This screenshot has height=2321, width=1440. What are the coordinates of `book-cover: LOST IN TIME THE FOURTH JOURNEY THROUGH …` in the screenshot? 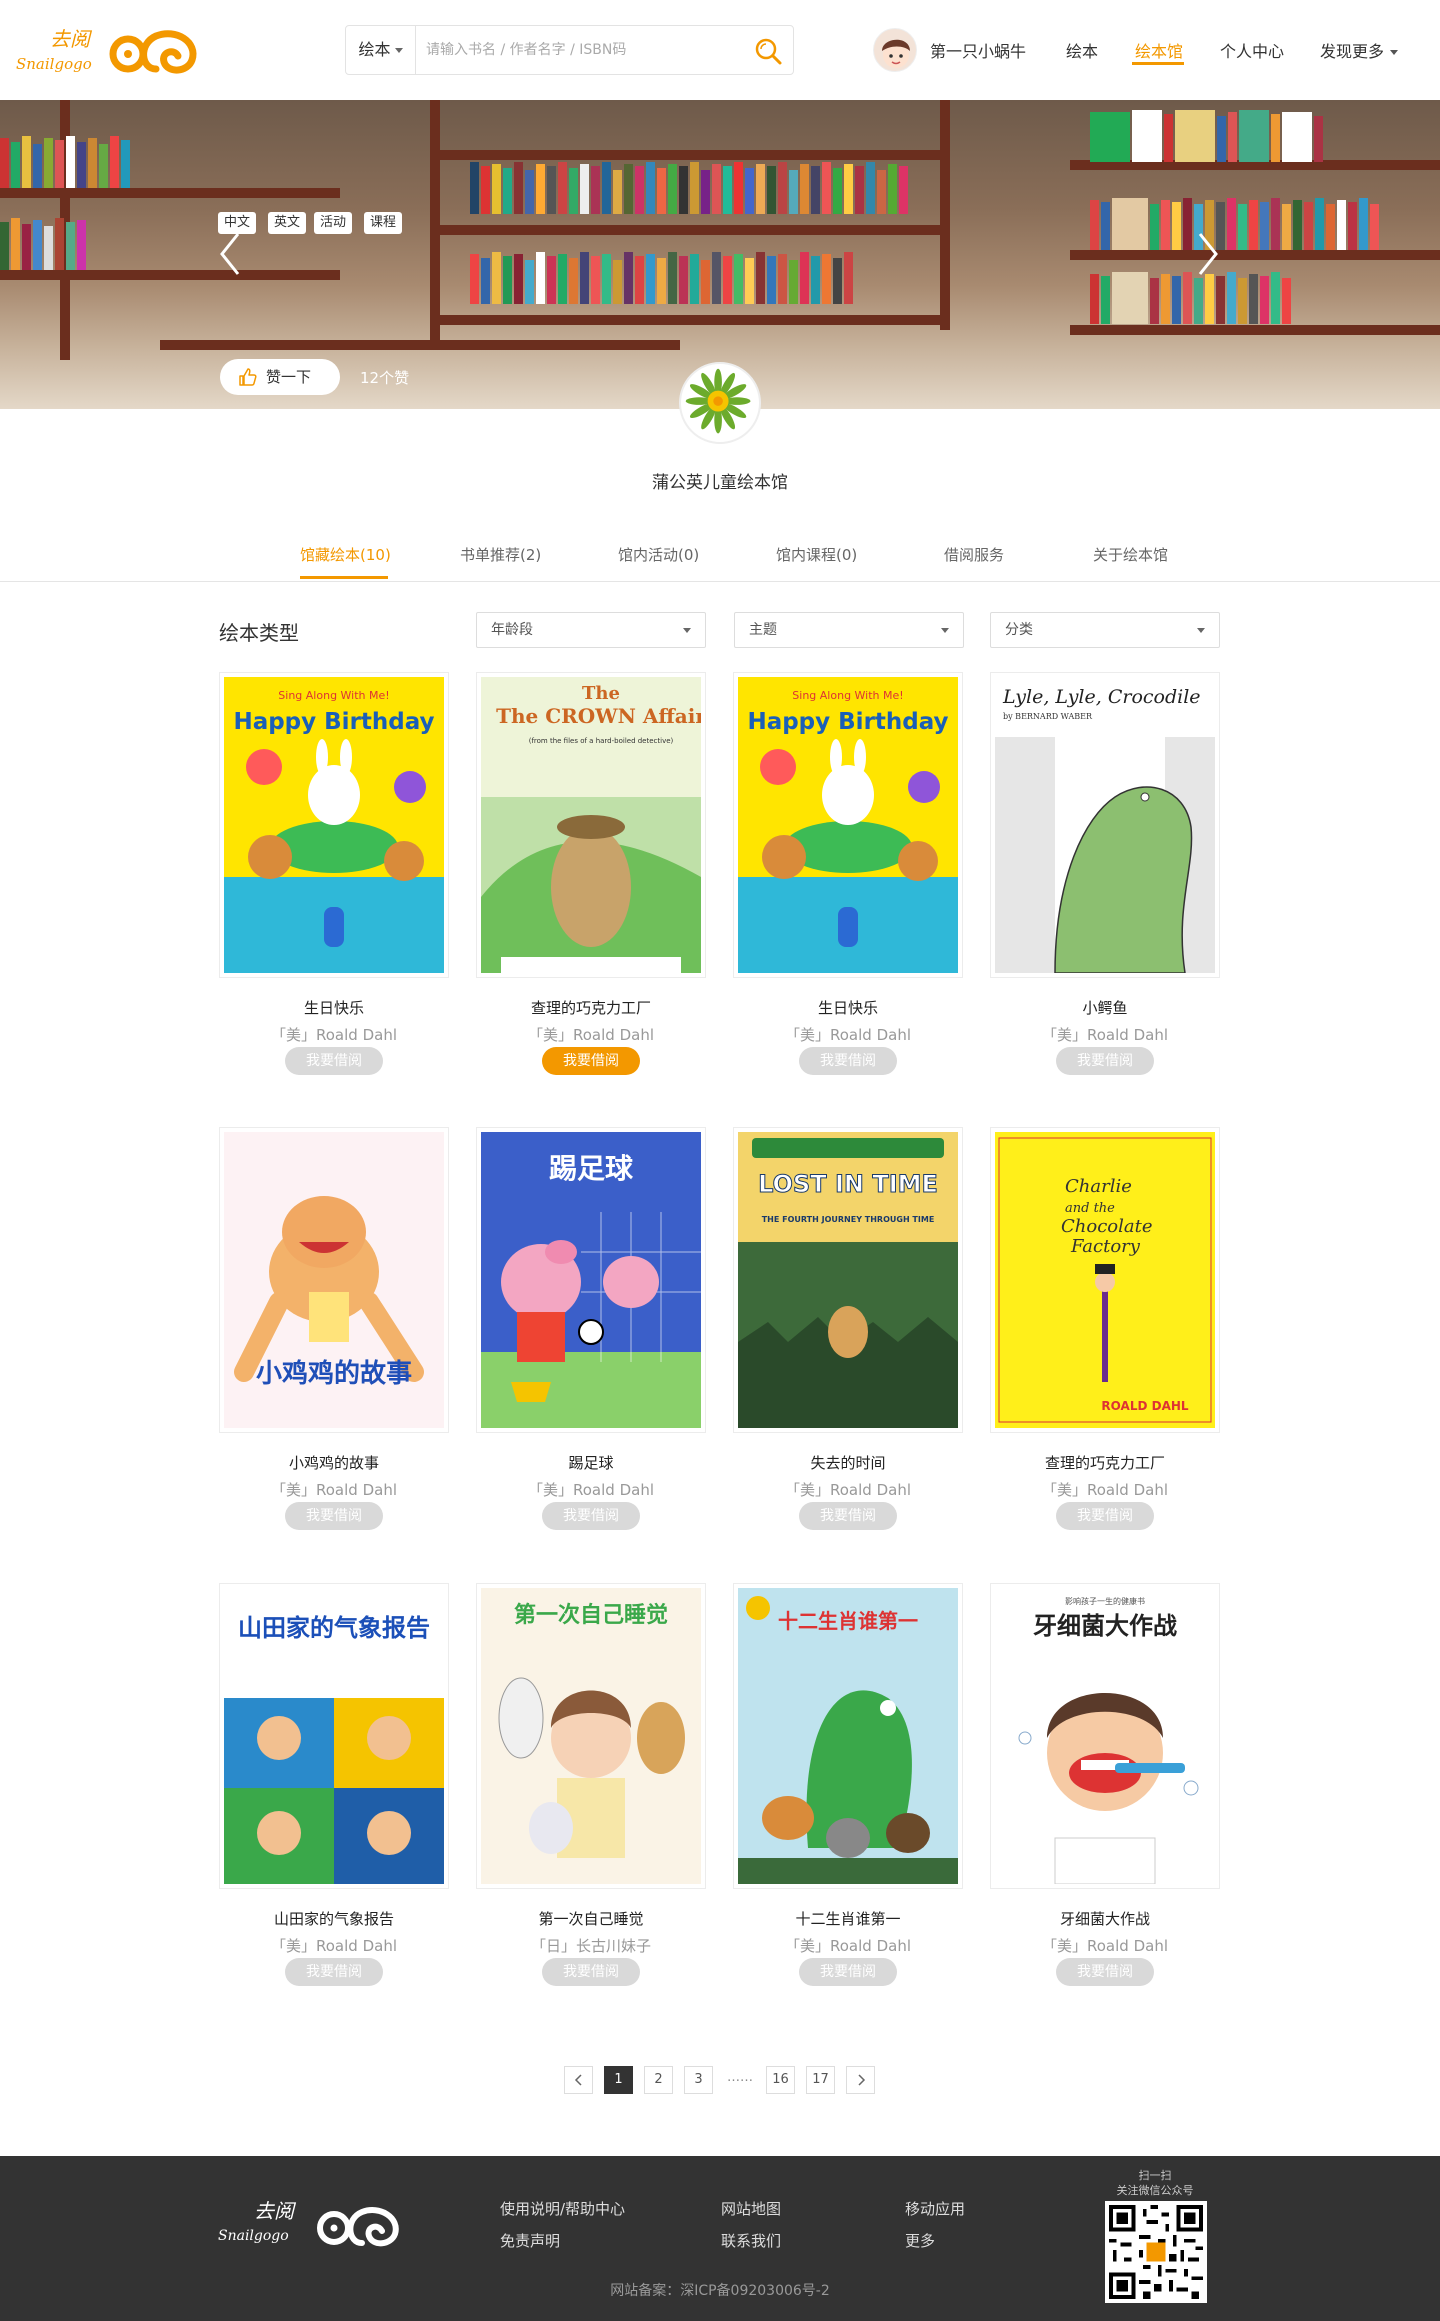 It's located at (848, 1280).